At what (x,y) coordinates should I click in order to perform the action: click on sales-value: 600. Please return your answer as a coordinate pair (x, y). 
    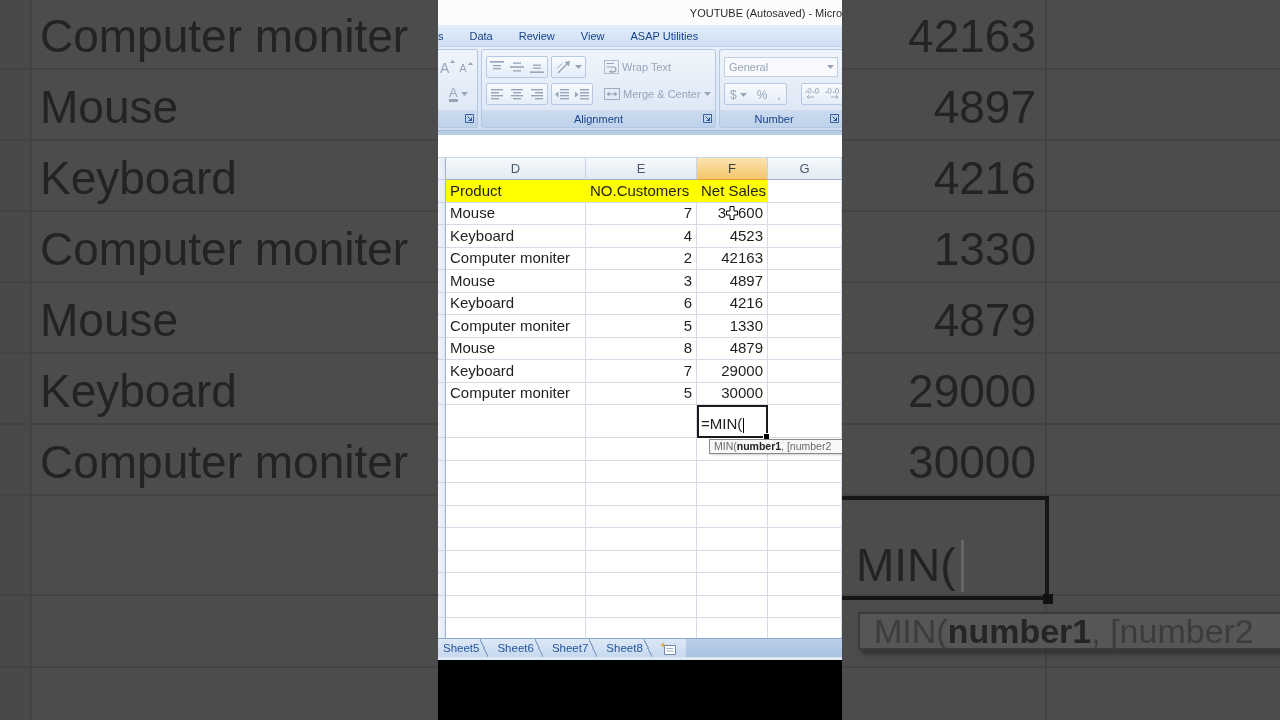
    Looking at the image, I should click on (750, 213).